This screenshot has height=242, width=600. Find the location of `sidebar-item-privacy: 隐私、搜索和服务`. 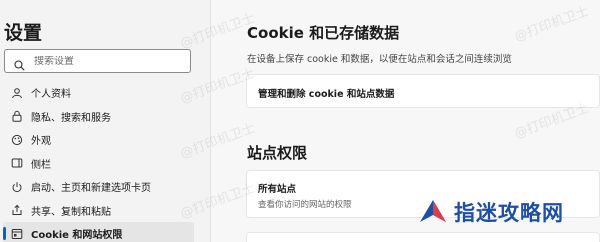

sidebar-item-privacy: 隐私、搜索和服务 is located at coordinates (100, 116).